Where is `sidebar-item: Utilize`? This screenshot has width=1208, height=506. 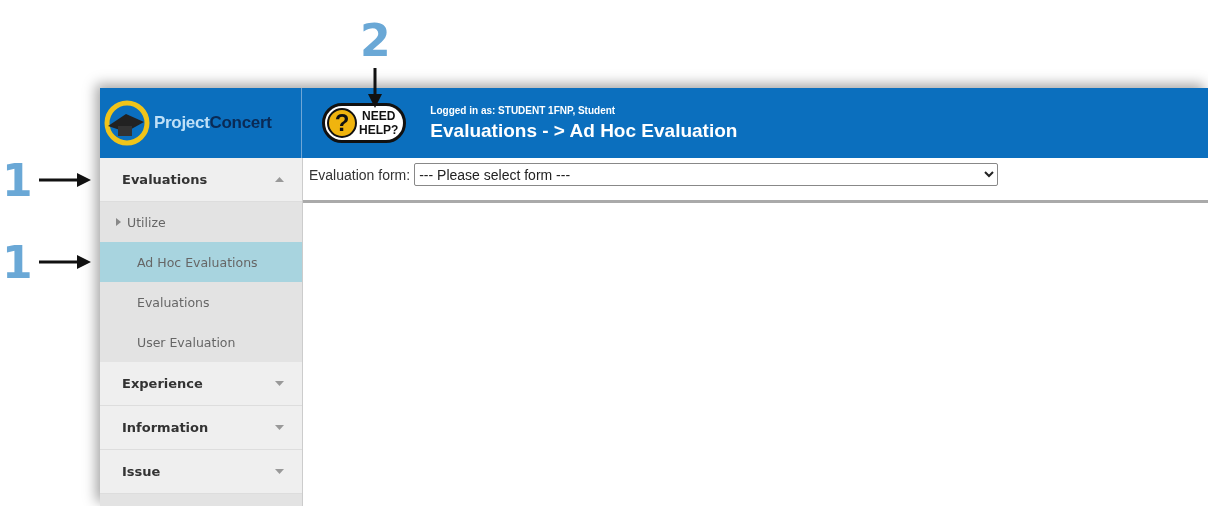 sidebar-item: Utilize is located at coordinates (201, 222).